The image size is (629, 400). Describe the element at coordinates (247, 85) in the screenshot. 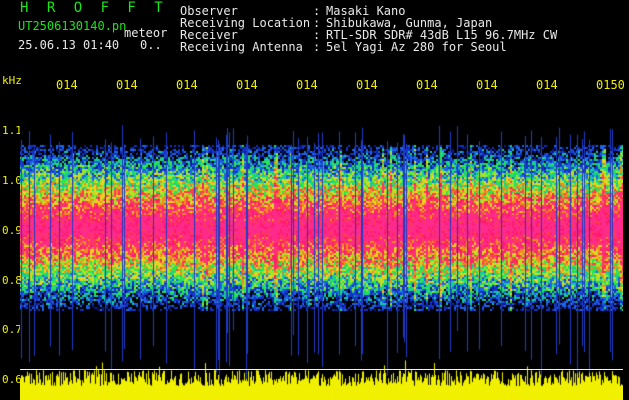

I see `x-tick-4: 014` at that location.